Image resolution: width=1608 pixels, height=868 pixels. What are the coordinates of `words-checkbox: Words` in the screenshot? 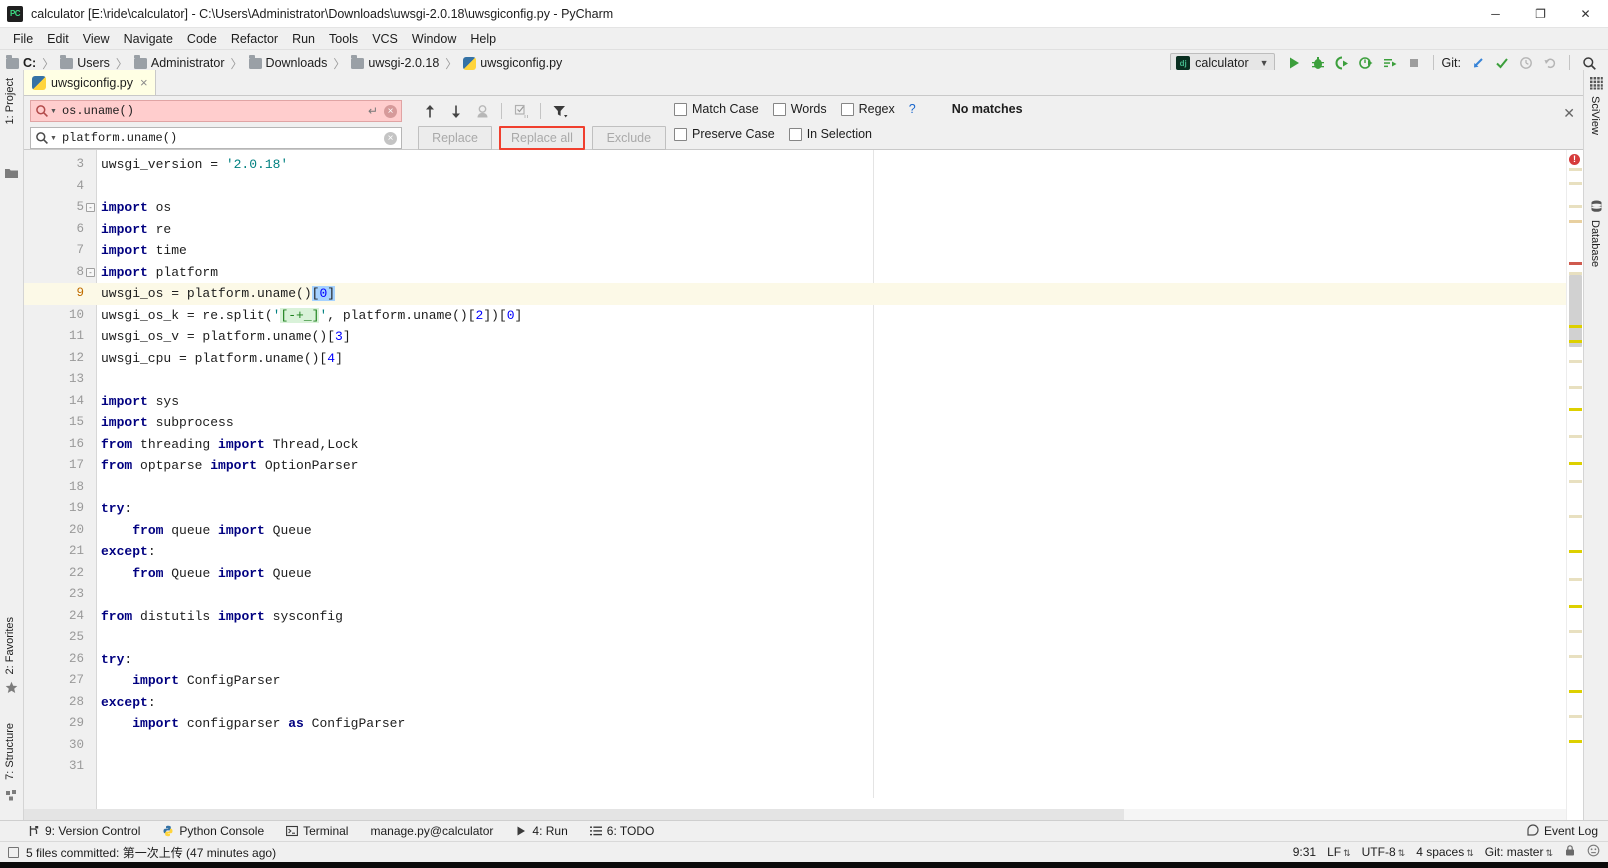 It's located at (799, 109).